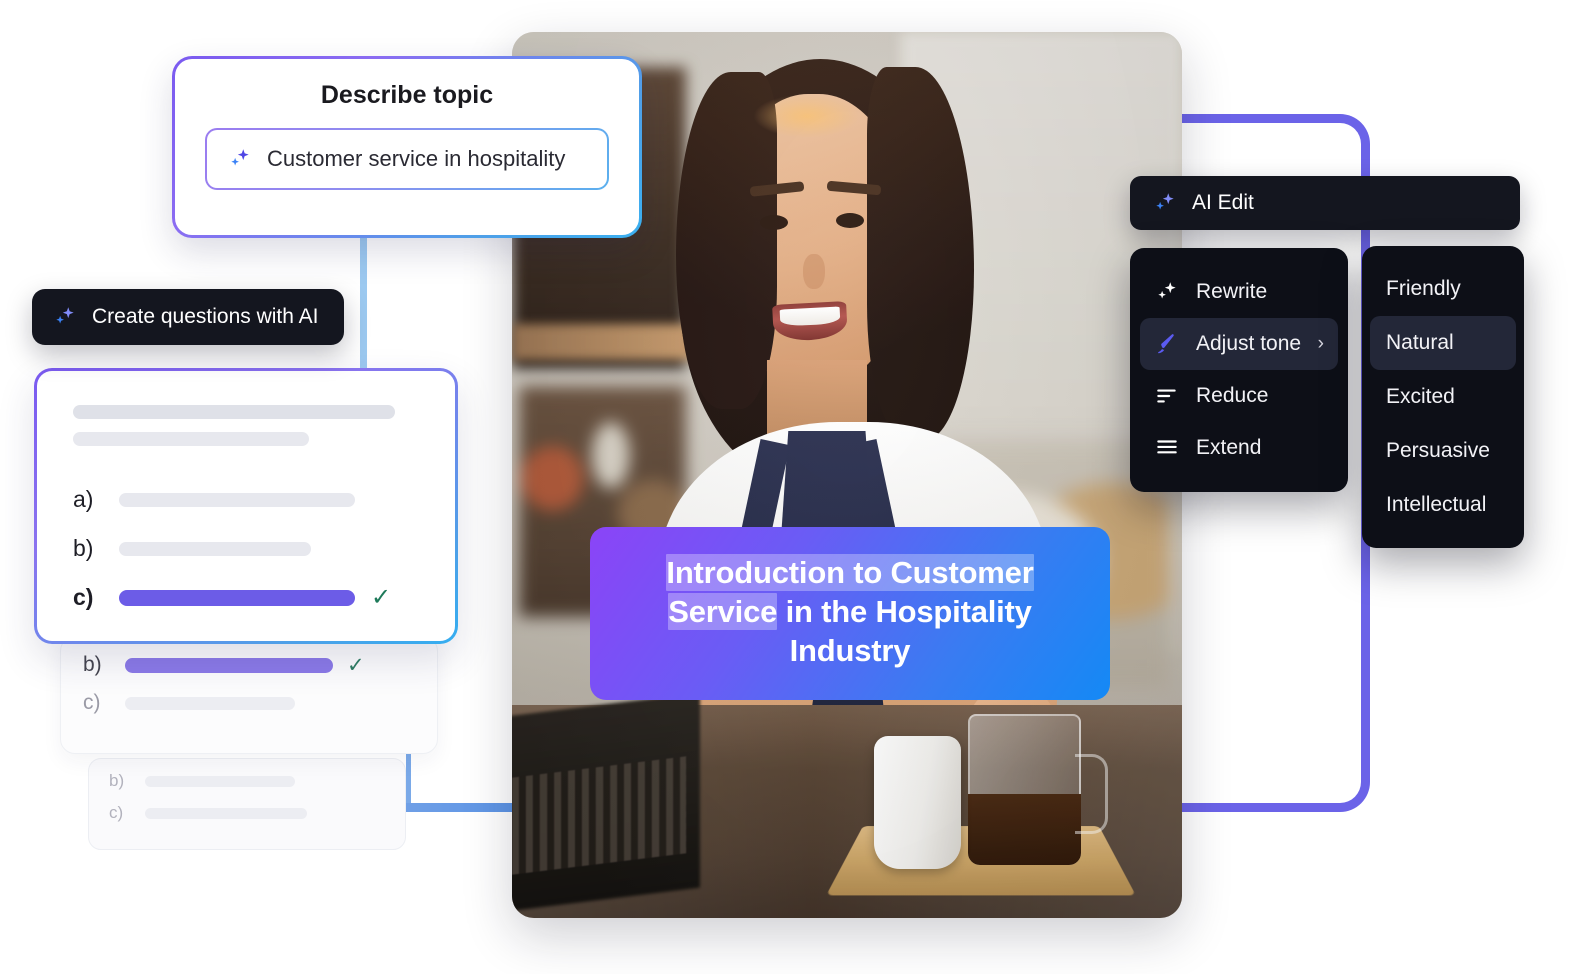 The height and width of the screenshot is (974, 1584). I want to click on describe-topic-title: Describe topic, so click(407, 95).